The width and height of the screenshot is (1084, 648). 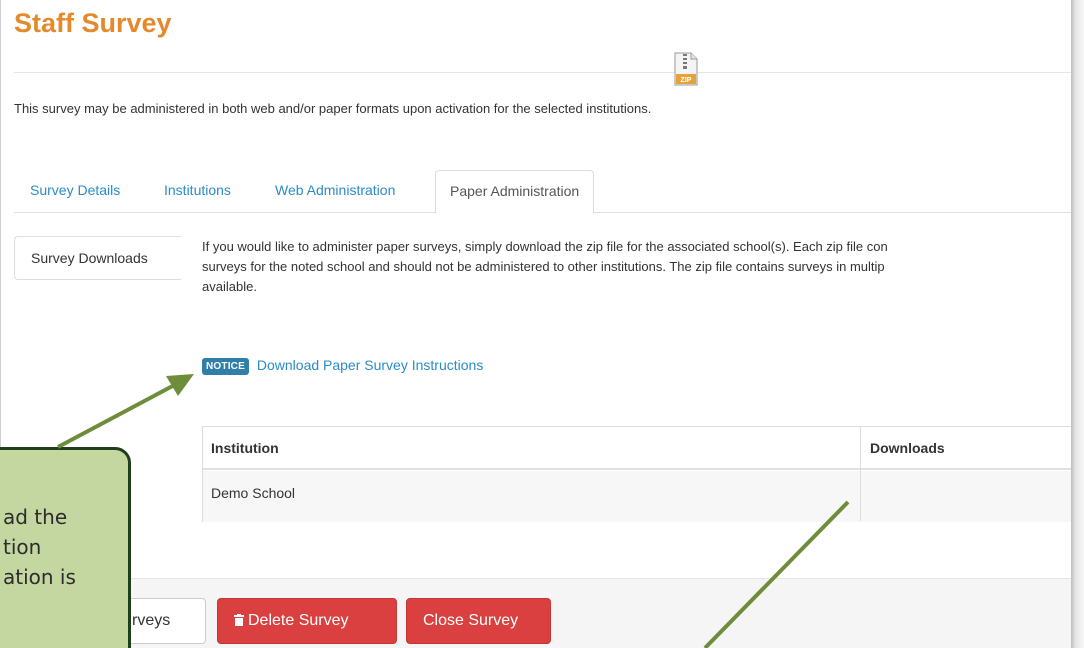 What do you see at coordinates (471, 620) in the screenshot?
I see `close-survey-label: Close Survey` at bounding box center [471, 620].